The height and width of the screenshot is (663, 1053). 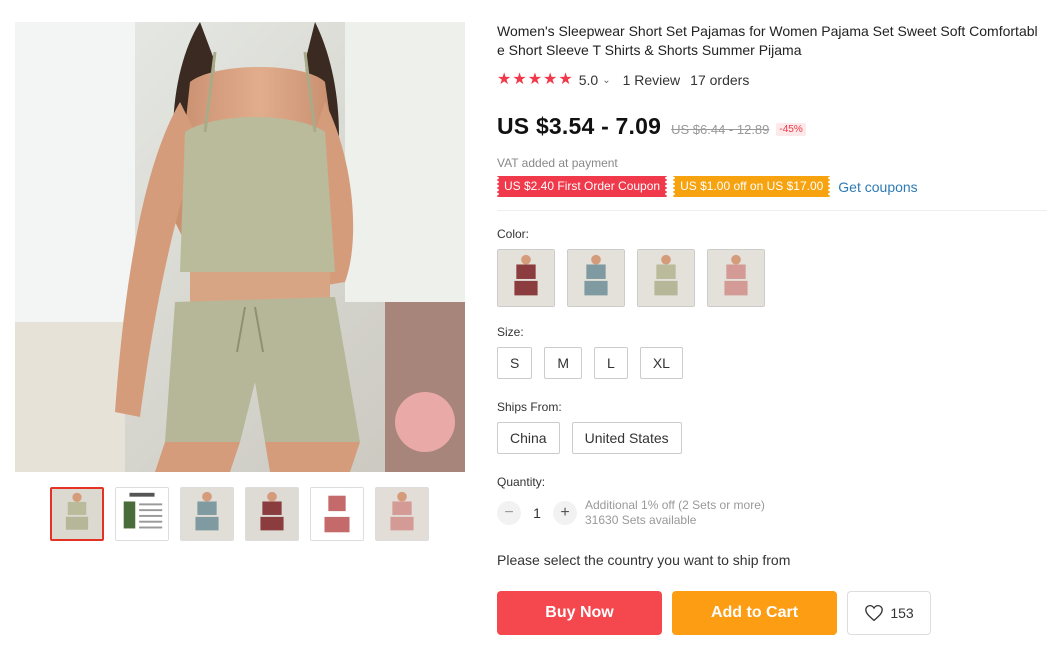 I want to click on color-options, so click(x=772, y=278).